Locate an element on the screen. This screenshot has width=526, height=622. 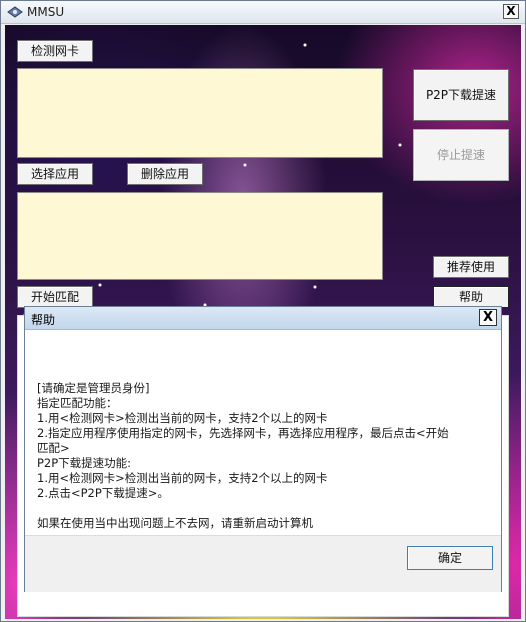
select-app-button: 选择应用 is located at coordinates (55, 174).